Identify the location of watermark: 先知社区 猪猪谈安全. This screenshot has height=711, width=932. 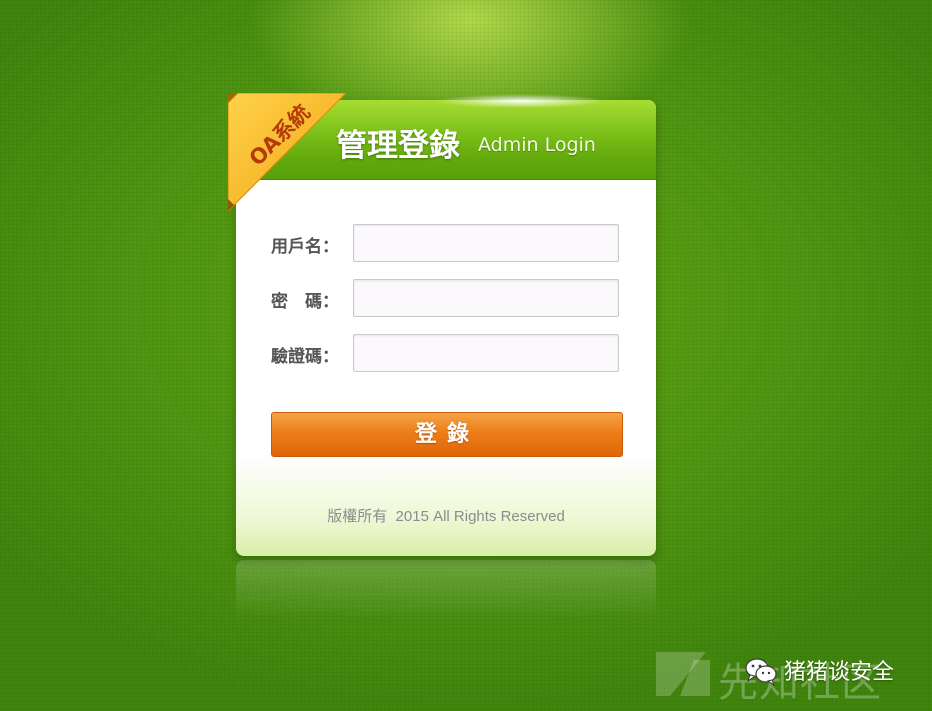
(790, 676).